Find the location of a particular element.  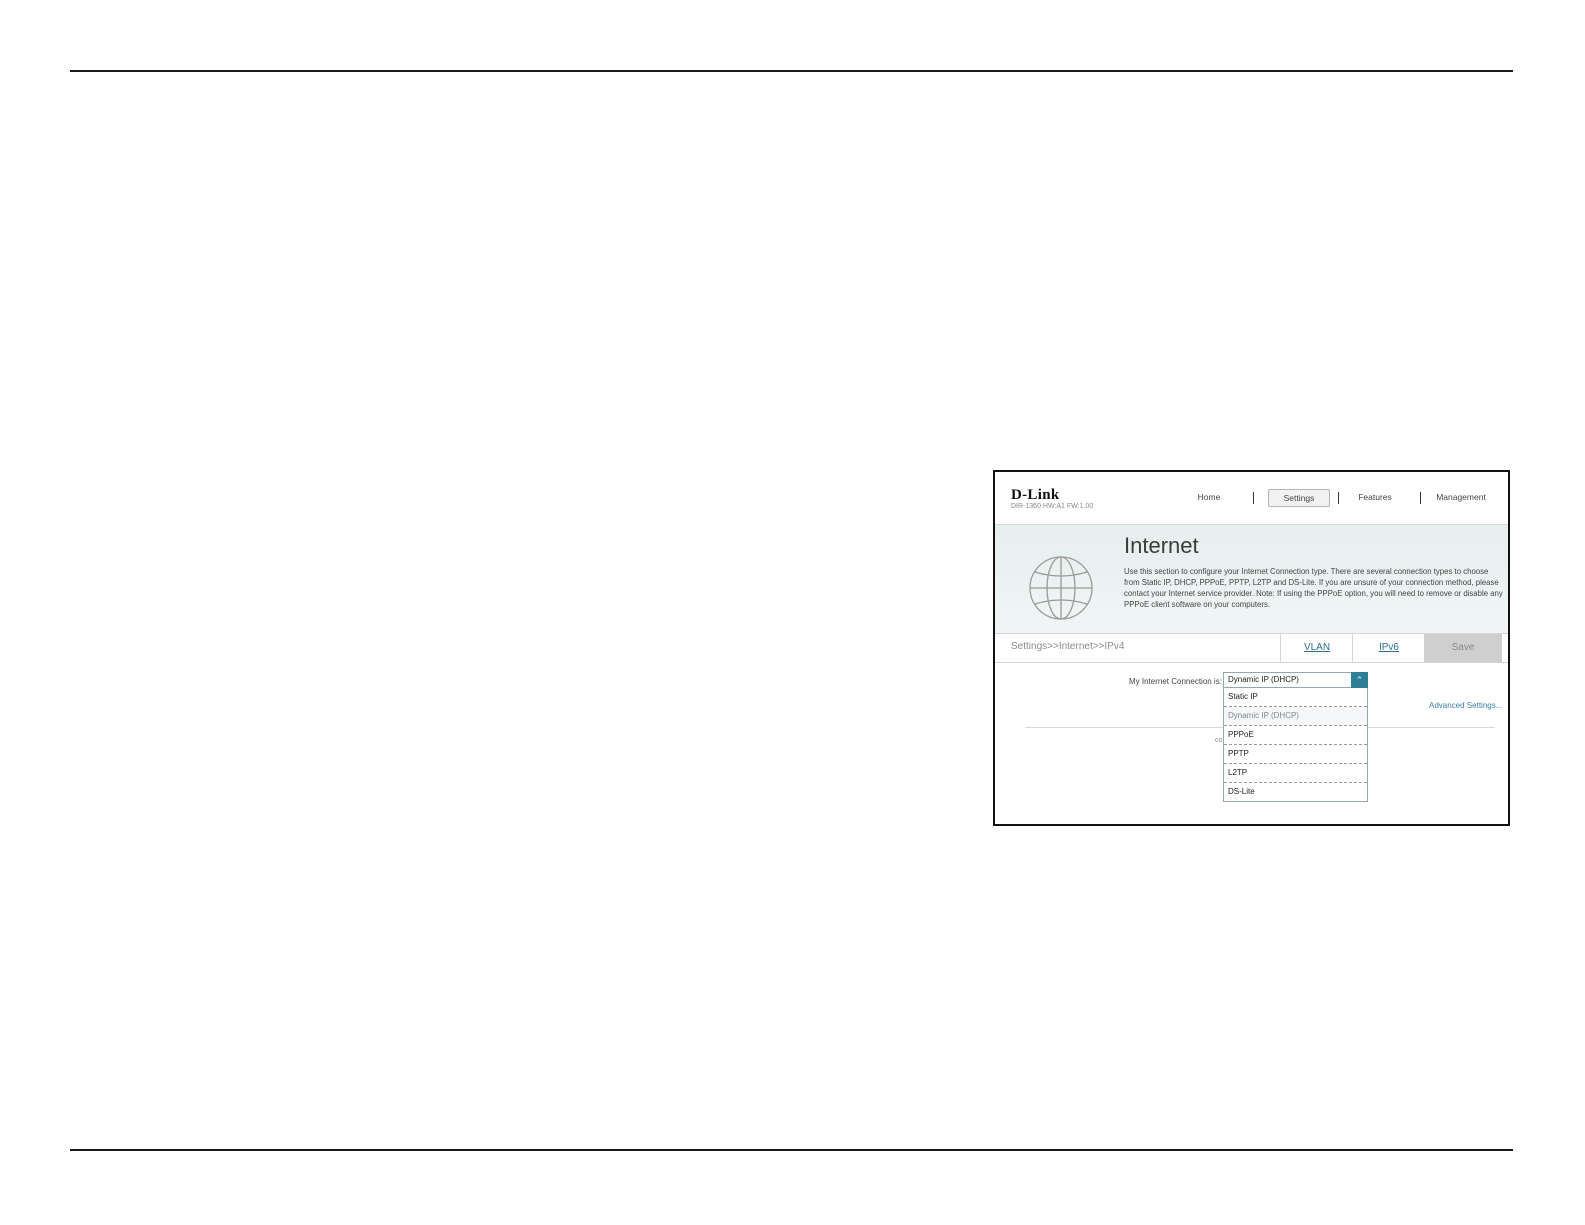

breadcrumb-bar: Settings>>Internet>>IPv4 VLAN IPv6 Save is located at coordinates (1251, 648).